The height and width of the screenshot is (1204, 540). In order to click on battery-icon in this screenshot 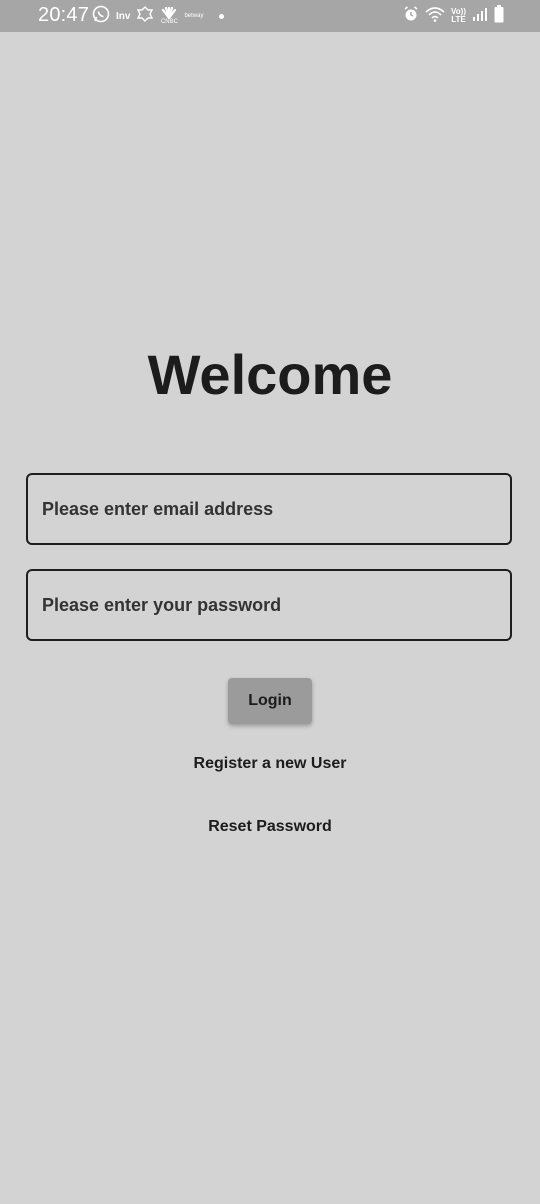, I will do `click(499, 16)`.